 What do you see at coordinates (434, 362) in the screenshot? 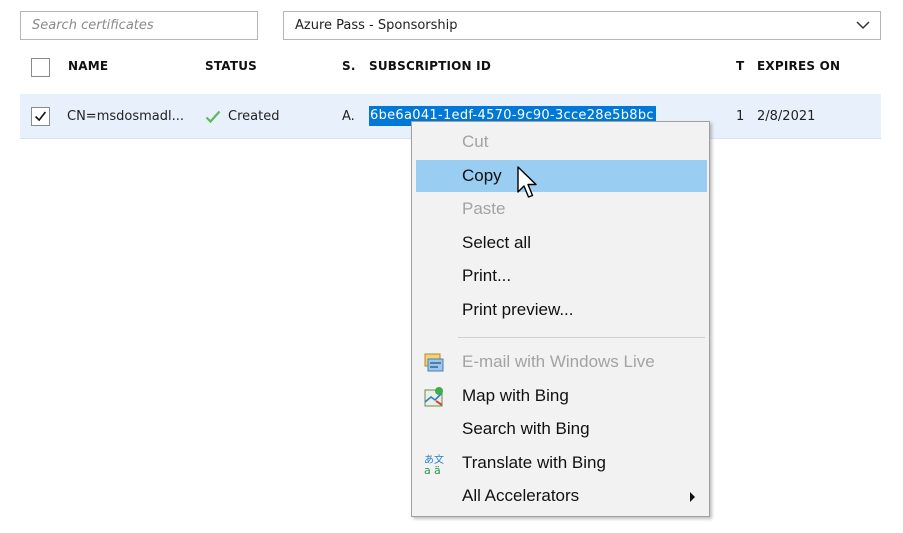
I see `email-windows-live-icon` at bounding box center [434, 362].